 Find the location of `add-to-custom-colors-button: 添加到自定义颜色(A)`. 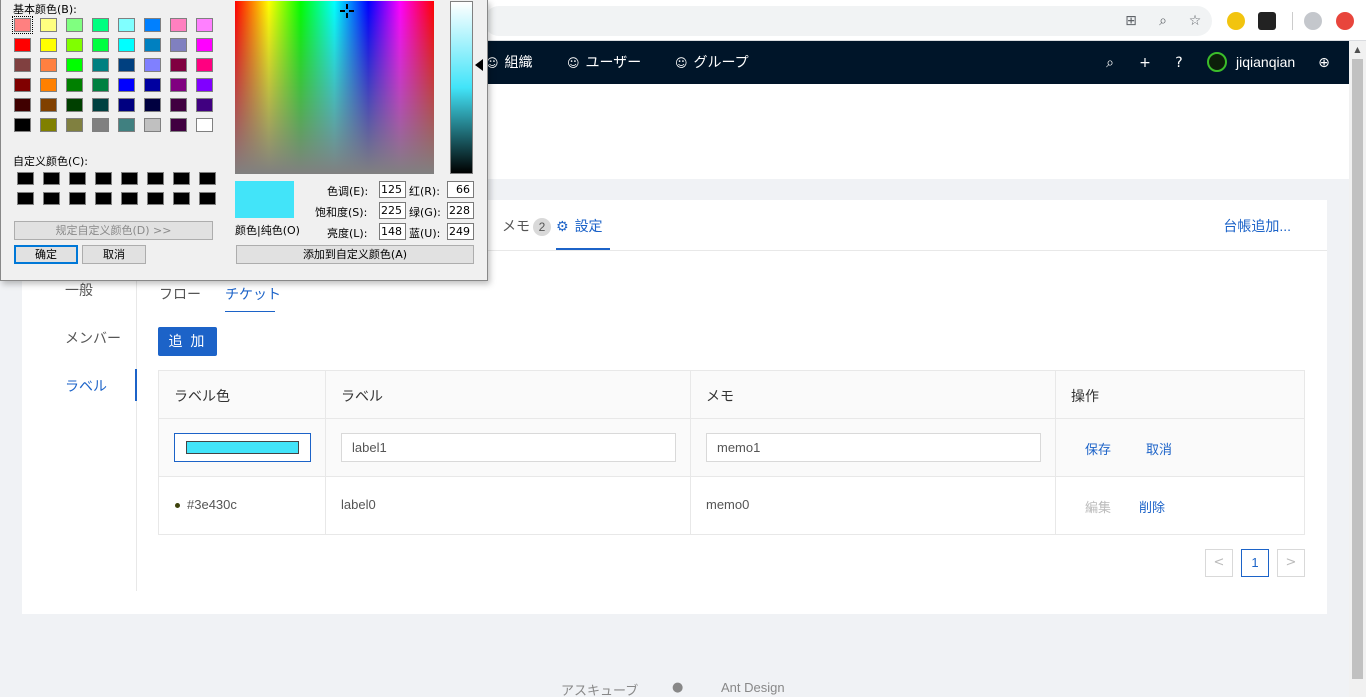

add-to-custom-colors-button: 添加到自定义颜色(A) is located at coordinates (355, 254).